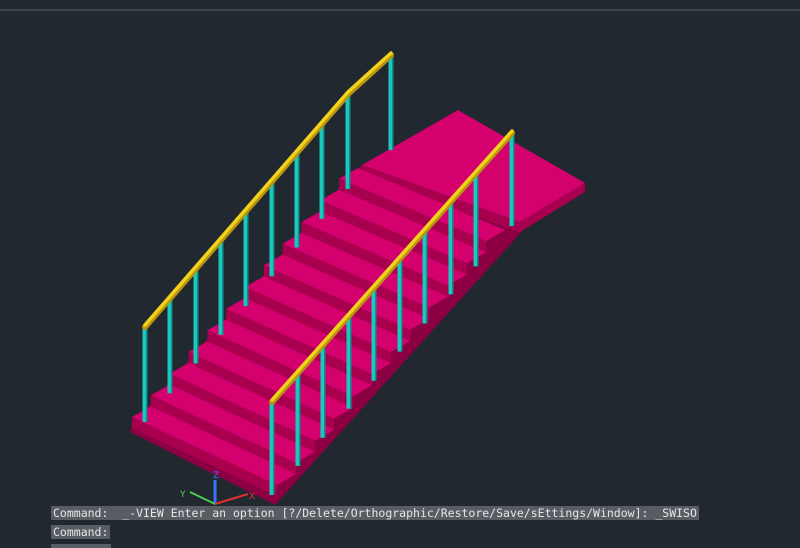 The image size is (800, 548). Describe the element at coordinates (81, 532) in the screenshot. I see `command-prompt: Command:` at that location.